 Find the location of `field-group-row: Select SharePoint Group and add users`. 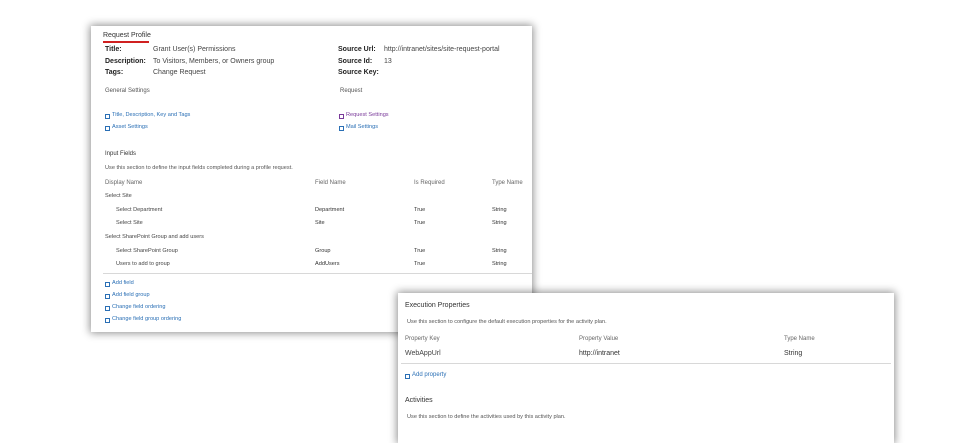

field-group-row: Select SharePoint Group and add users is located at coordinates (154, 237).